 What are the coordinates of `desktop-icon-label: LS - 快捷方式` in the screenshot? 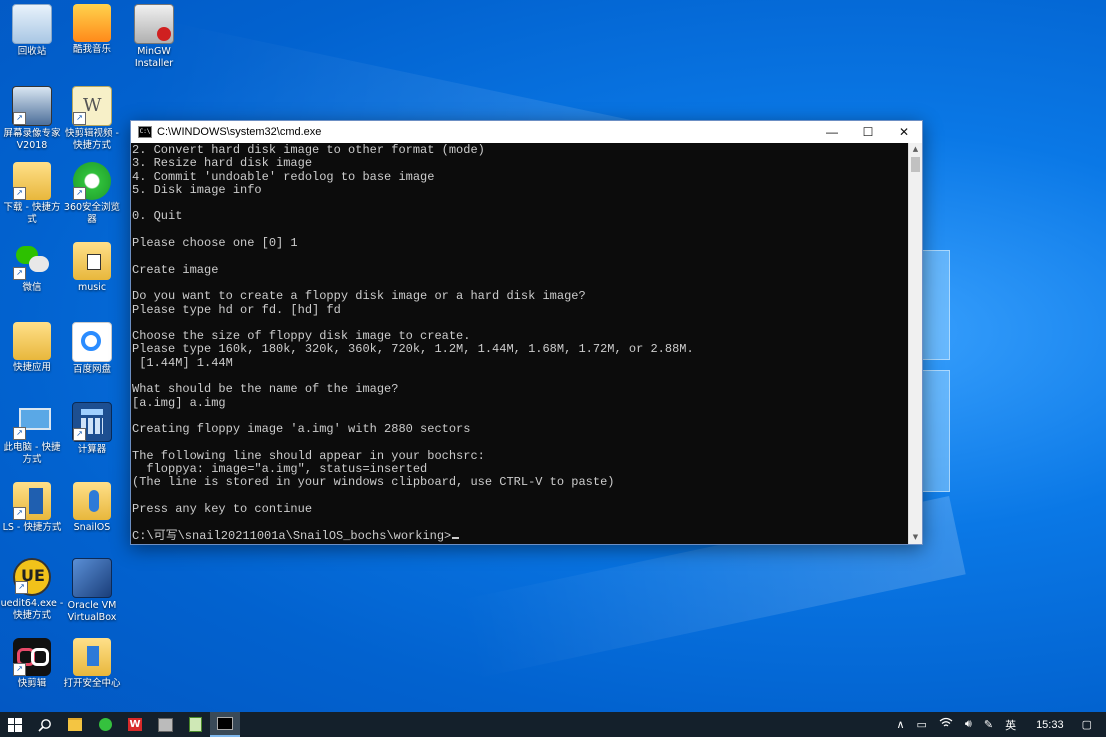 It's located at (32, 527).